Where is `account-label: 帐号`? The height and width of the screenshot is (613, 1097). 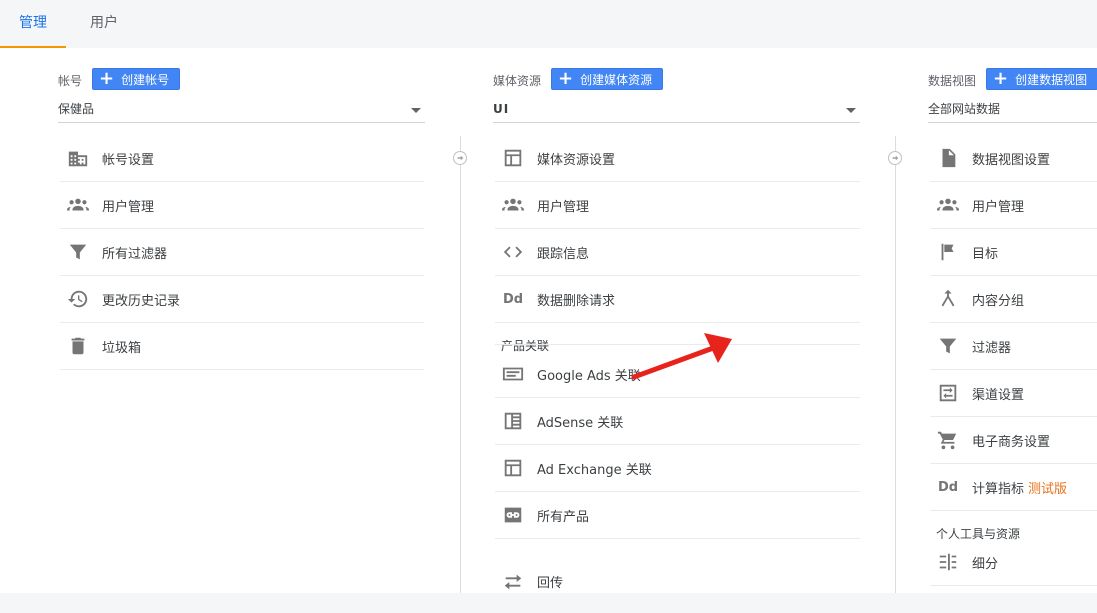 account-label: 帐号 is located at coordinates (70, 81).